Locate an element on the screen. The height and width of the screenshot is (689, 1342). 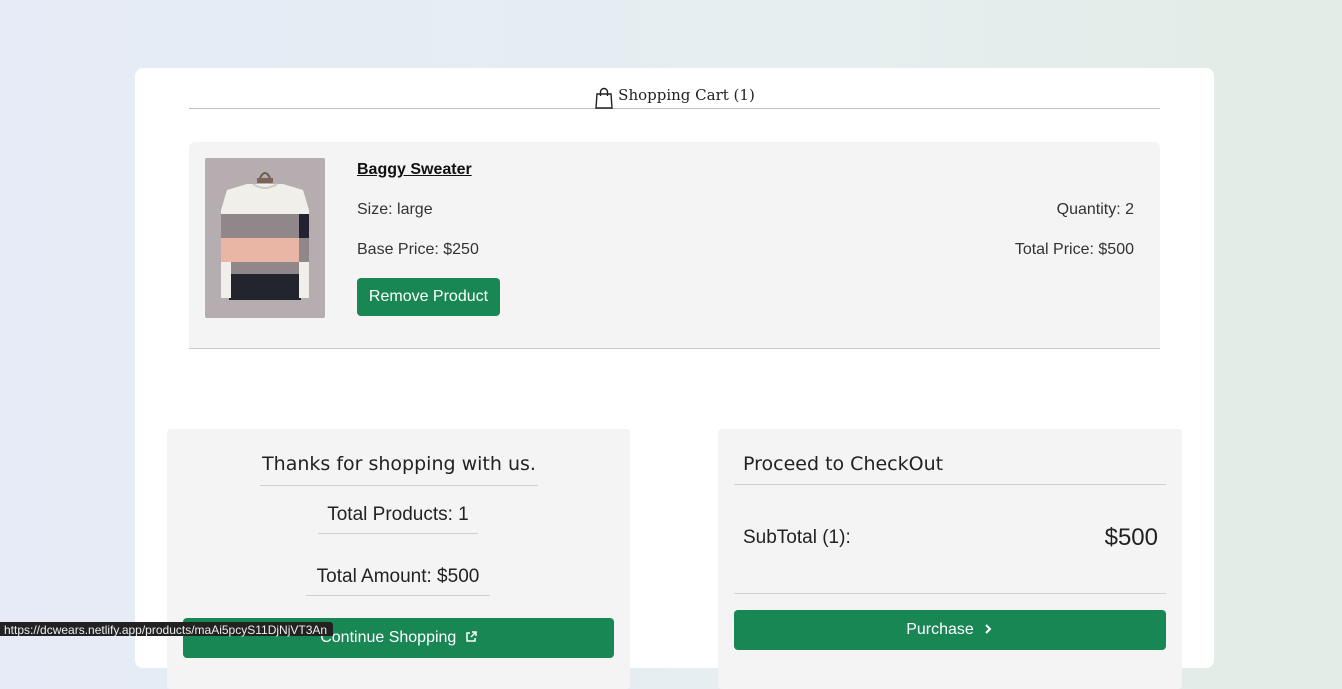
remove-product-button: Remove Product is located at coordinates (428, 297).